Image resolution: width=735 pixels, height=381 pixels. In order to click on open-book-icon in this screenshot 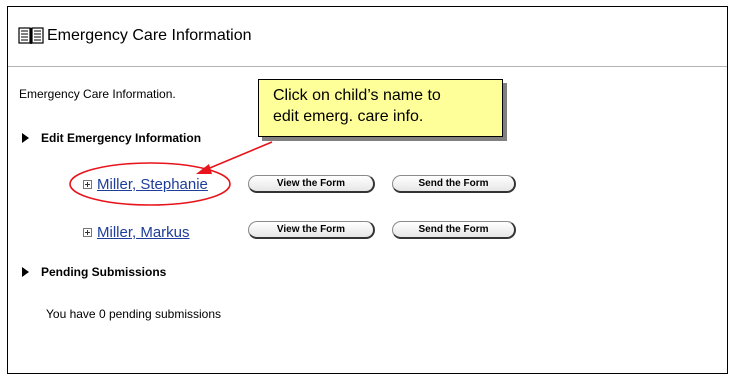, I will do `click(31, 35)`.